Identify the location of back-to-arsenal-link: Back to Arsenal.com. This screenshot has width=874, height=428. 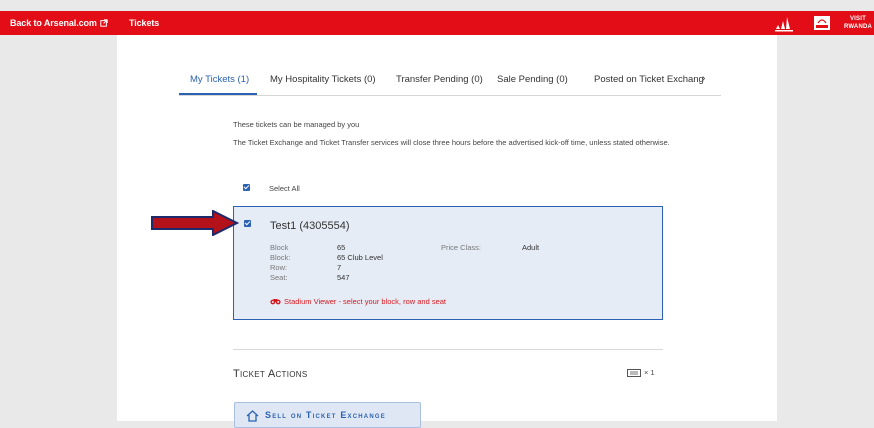
(59, 23).